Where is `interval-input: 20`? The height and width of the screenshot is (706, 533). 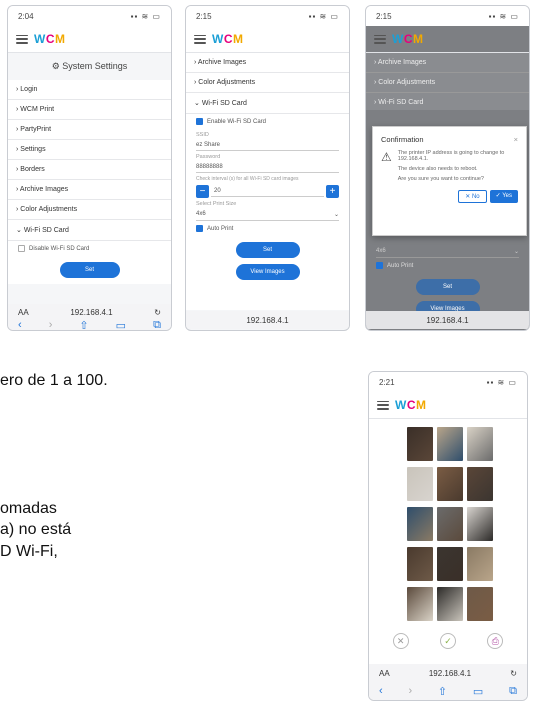 interval-input: 20 is located at coordinates (267, 191).